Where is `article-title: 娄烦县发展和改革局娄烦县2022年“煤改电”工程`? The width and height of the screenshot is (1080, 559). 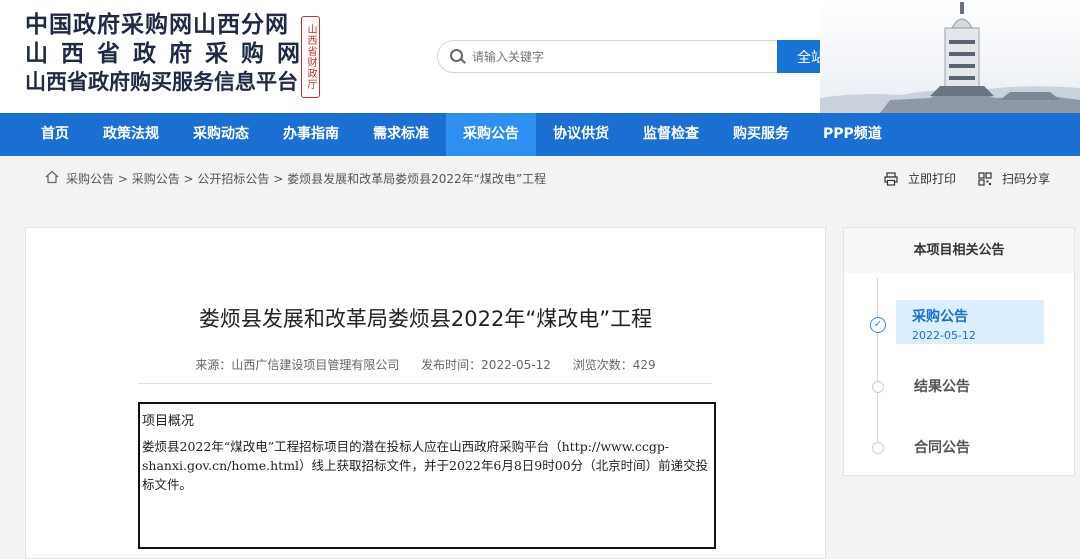
article-title: 娄烦县发展和改革局娄烦县2022年“煤改电”工程 is located at coordinates (425, 319).